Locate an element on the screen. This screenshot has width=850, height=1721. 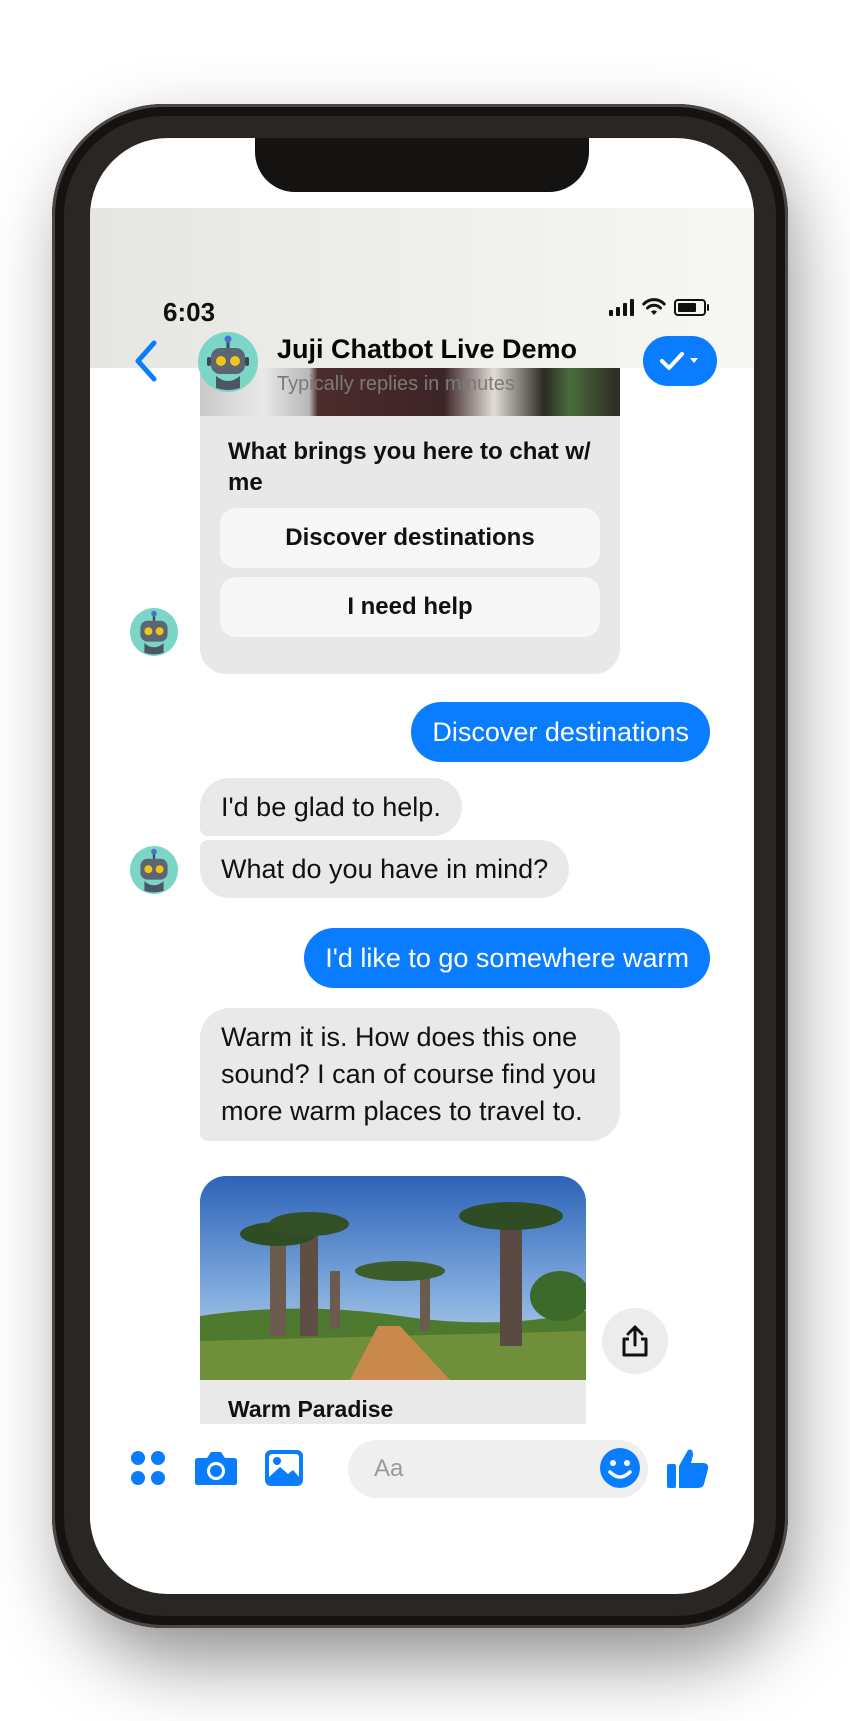
travel-card-caption: Warm Paradise is located at coordinates (393, 1402).